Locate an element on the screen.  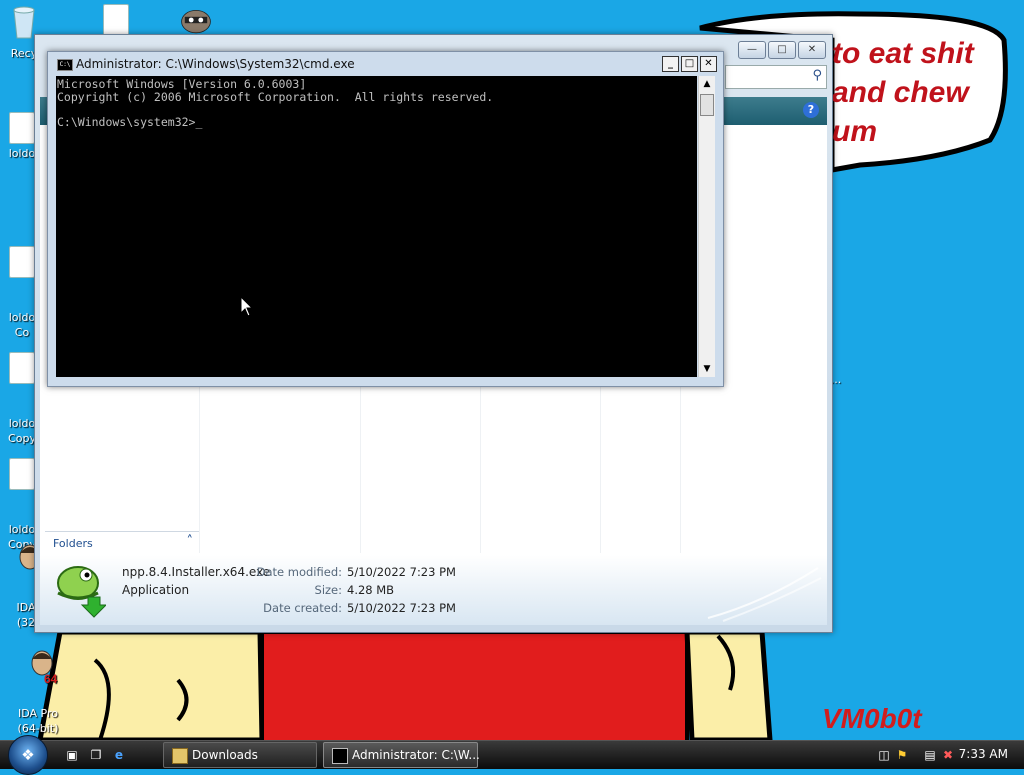
volume-muted-icon: ✖ is located at coordinates (948, 755).